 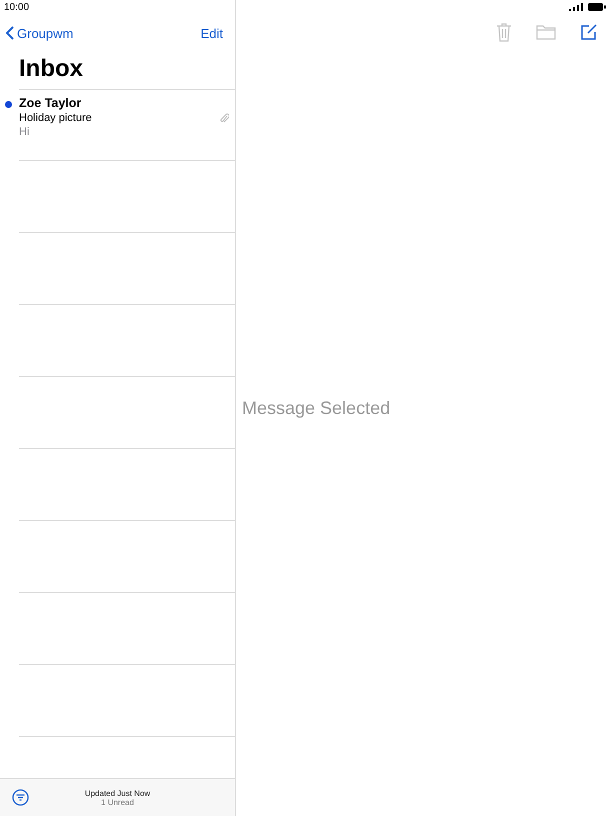 I want to click on trash-icon, so click(x=504, y=32).